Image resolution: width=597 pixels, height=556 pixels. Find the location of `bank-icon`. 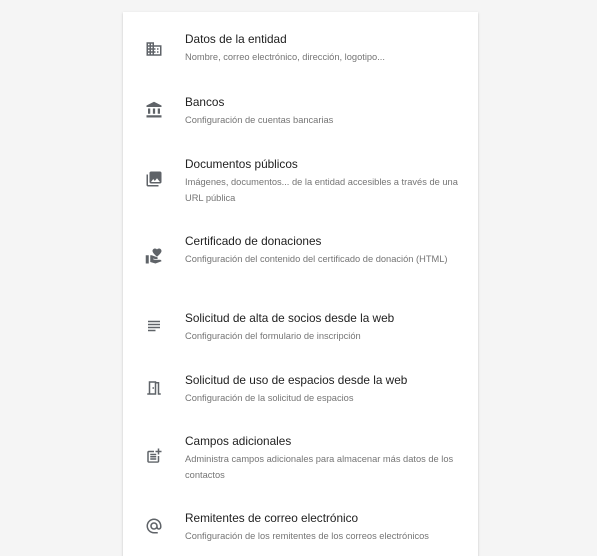

bank-icon is located at coordinates (154, 110).